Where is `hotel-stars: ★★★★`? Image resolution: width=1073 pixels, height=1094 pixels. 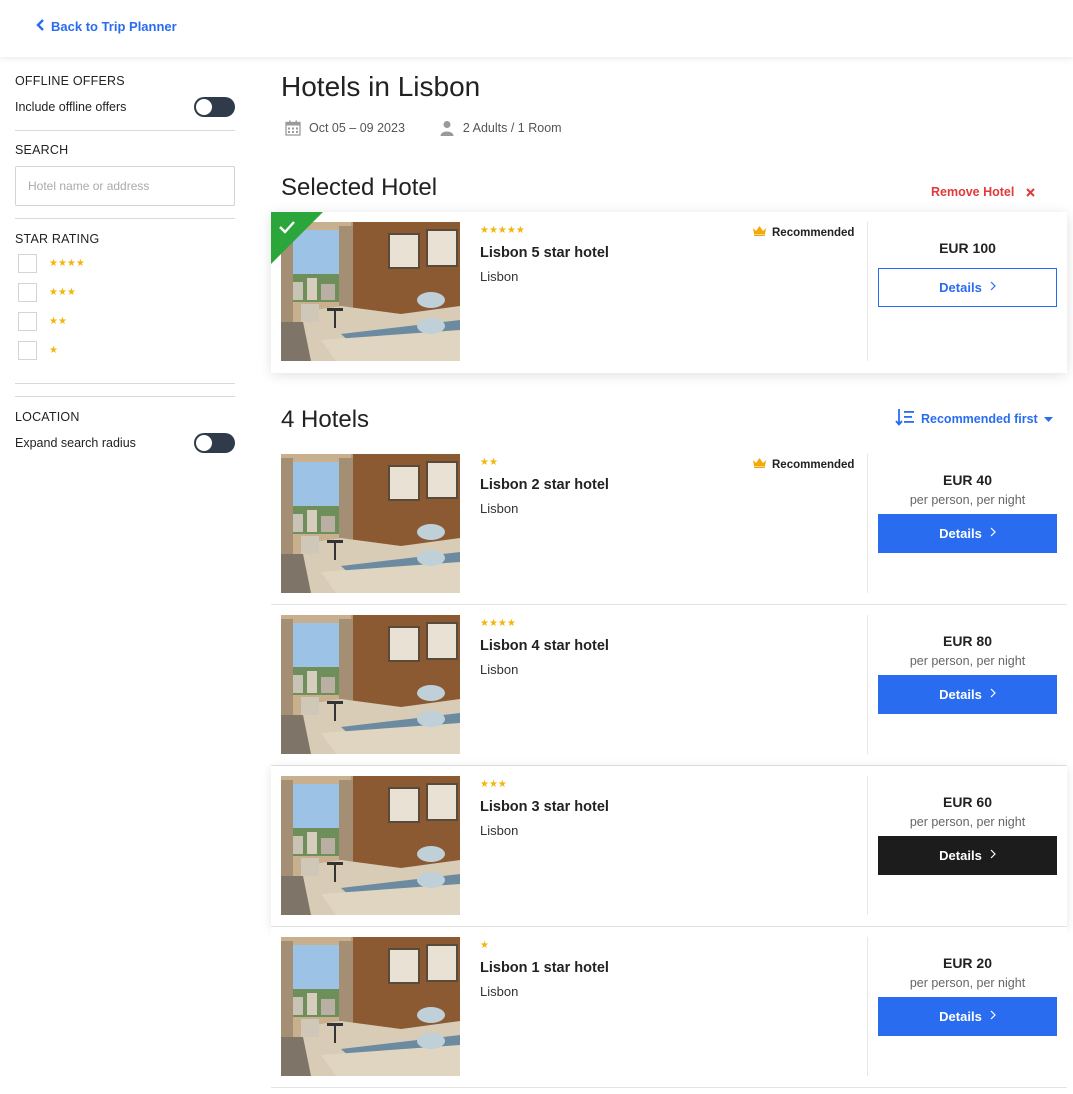 hotel-stars: ★★★★ is located at coordinates (498, 623).